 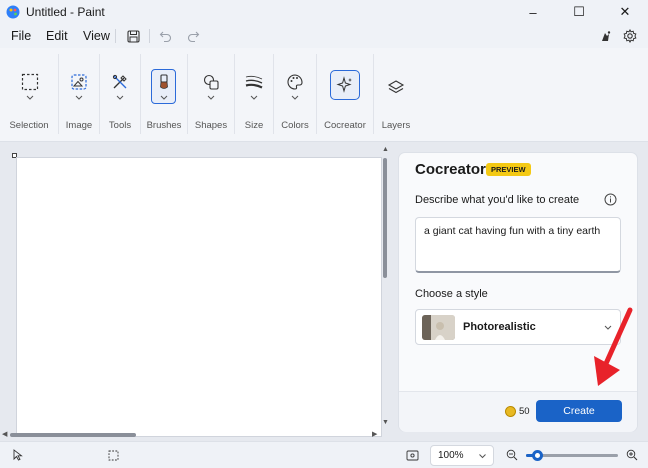 What do you see at coordinates (605, 36) in the screenshot?
I see `accessibility-icon` at bounding box center [605, 36].